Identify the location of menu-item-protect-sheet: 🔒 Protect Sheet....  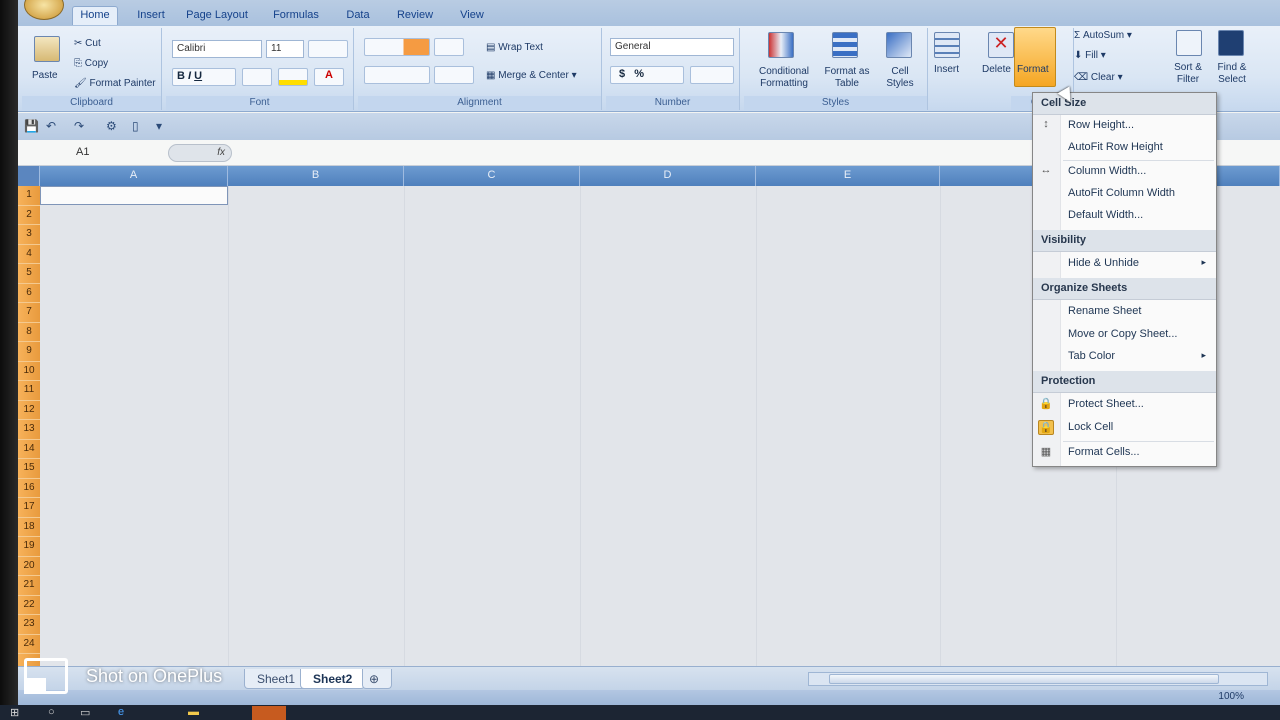
(1124, 405).